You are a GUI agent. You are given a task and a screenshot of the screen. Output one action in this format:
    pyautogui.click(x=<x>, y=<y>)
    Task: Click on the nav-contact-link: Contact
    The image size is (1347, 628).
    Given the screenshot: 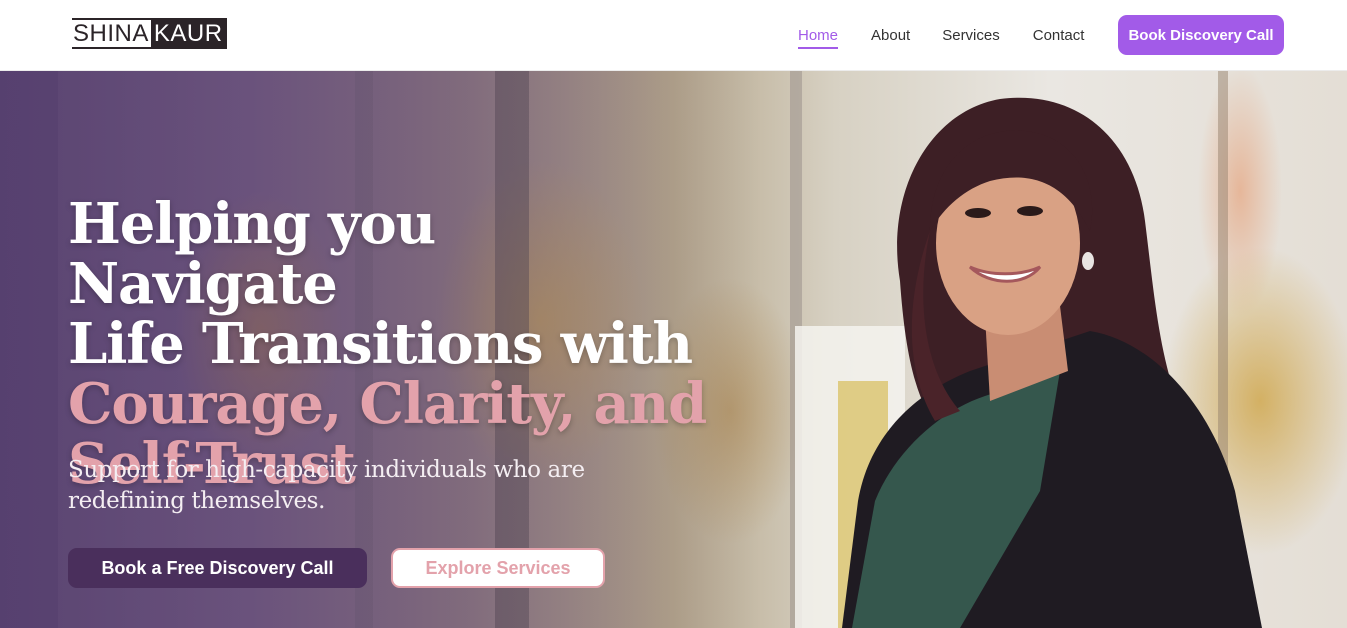 What is the action you would take?
    pyautogui.click(x=1059, y=35)
    